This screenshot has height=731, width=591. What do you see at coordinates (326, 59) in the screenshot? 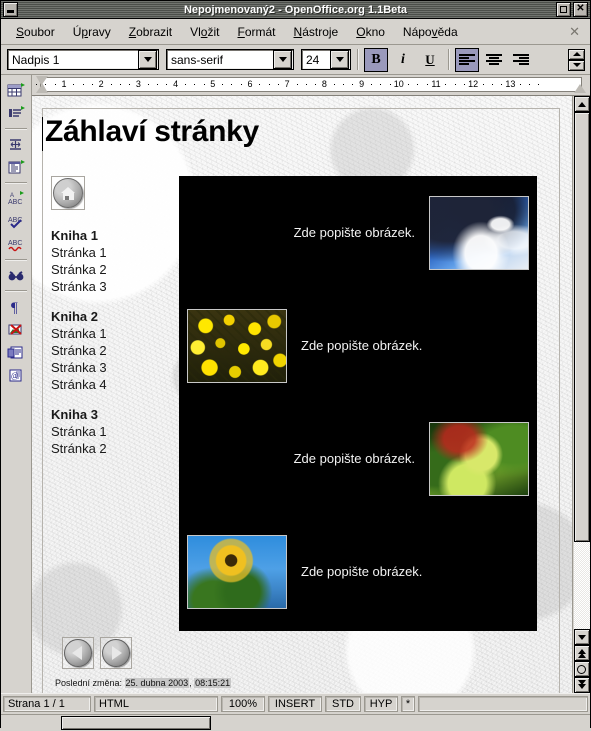
I see `font-size-combo: 24` at bounding box center [326, 59].